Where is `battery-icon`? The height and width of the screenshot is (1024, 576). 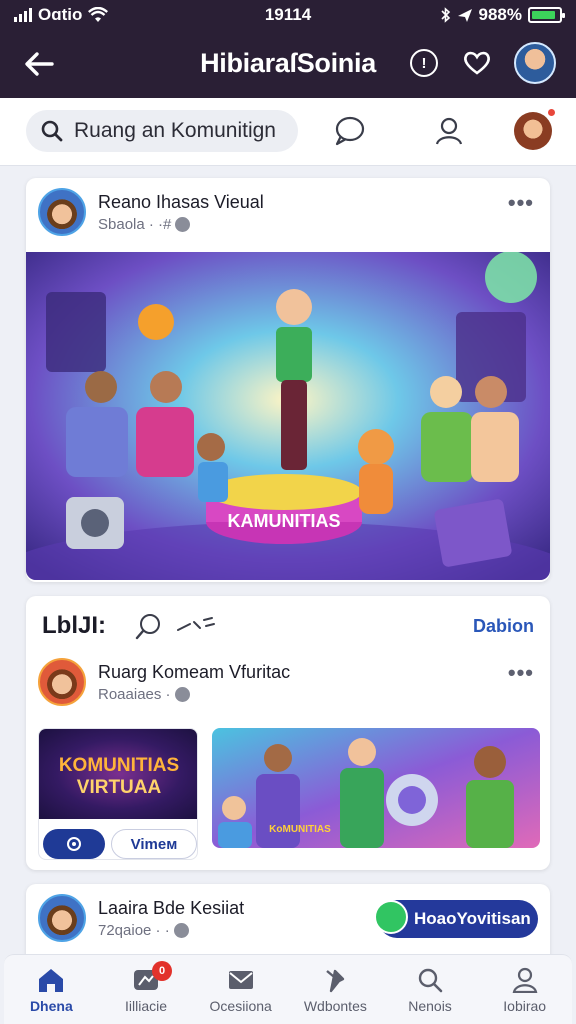 battery-icon is located at coordinates (546, 15).